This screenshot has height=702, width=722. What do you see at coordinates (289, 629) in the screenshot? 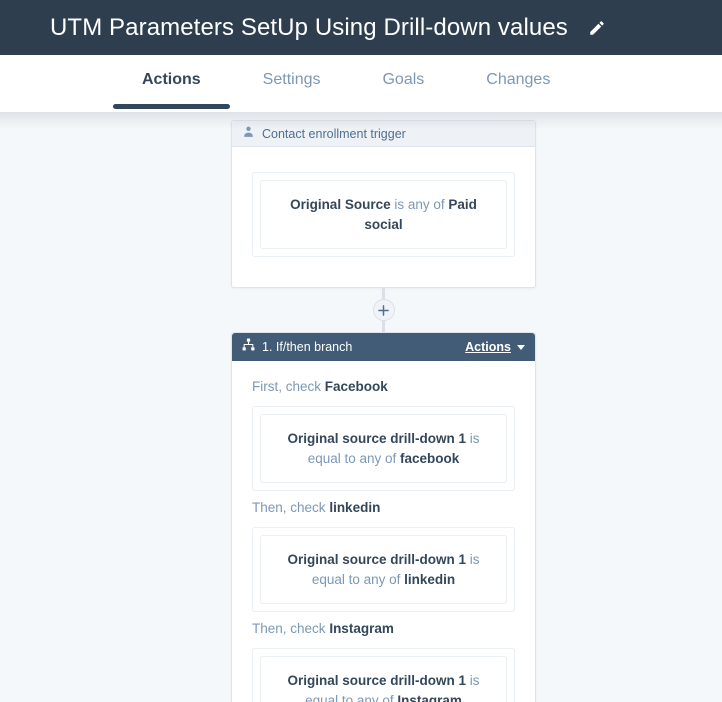
I see `branch-prefix-3: Then, check` at bounding box center [289, 629].